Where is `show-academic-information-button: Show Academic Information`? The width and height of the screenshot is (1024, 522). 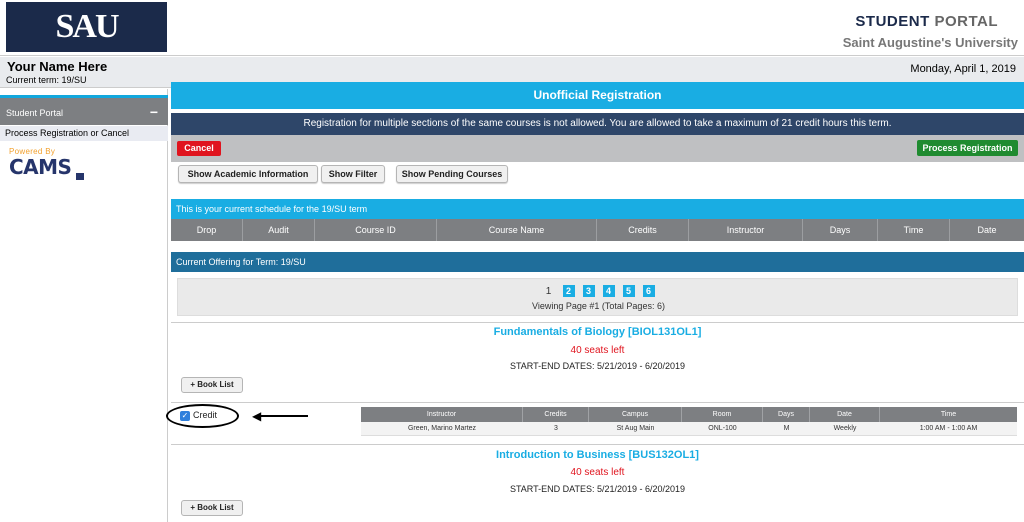 show-academic-information-button: Show Academic Information is located at coordinates (248, 174).